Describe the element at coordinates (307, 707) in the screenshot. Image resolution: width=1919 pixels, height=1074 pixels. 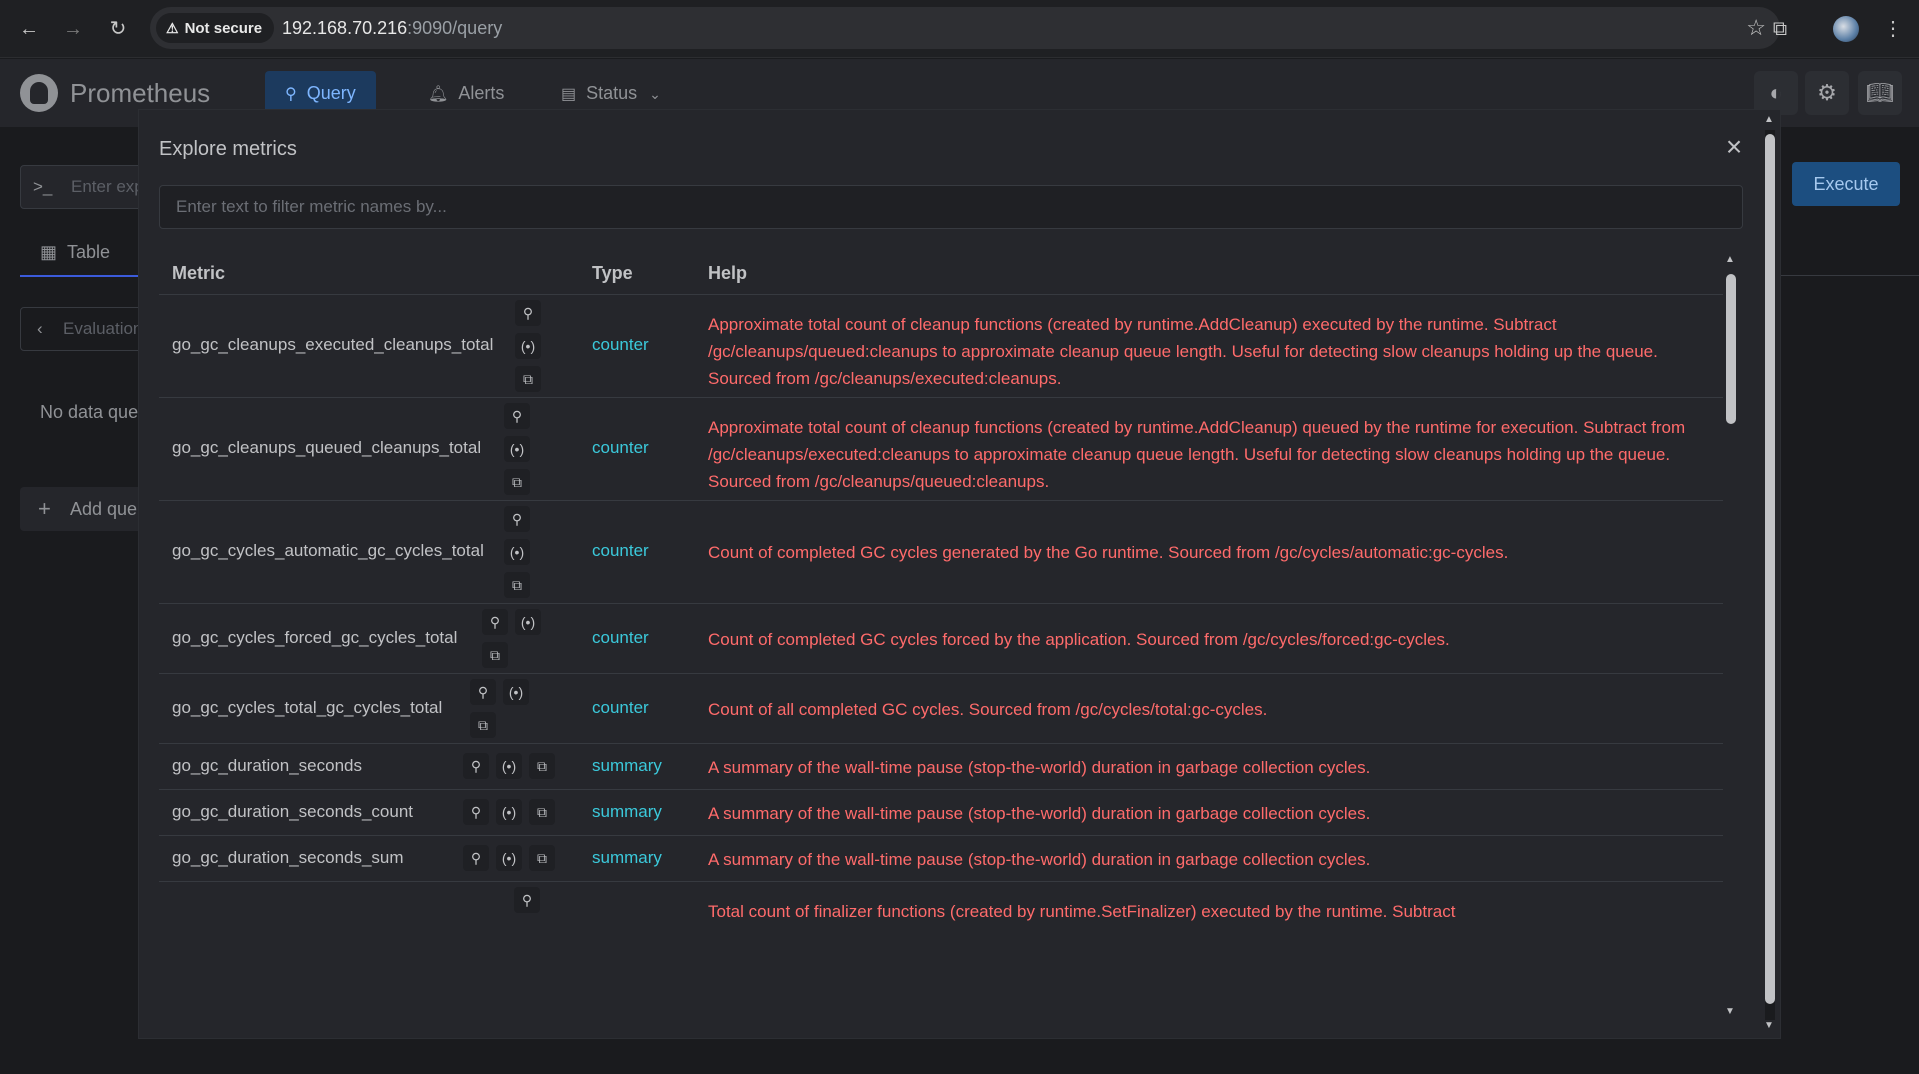
I see `metric-name: go_gc_cycles_total_gc_cycles_total` at that location.